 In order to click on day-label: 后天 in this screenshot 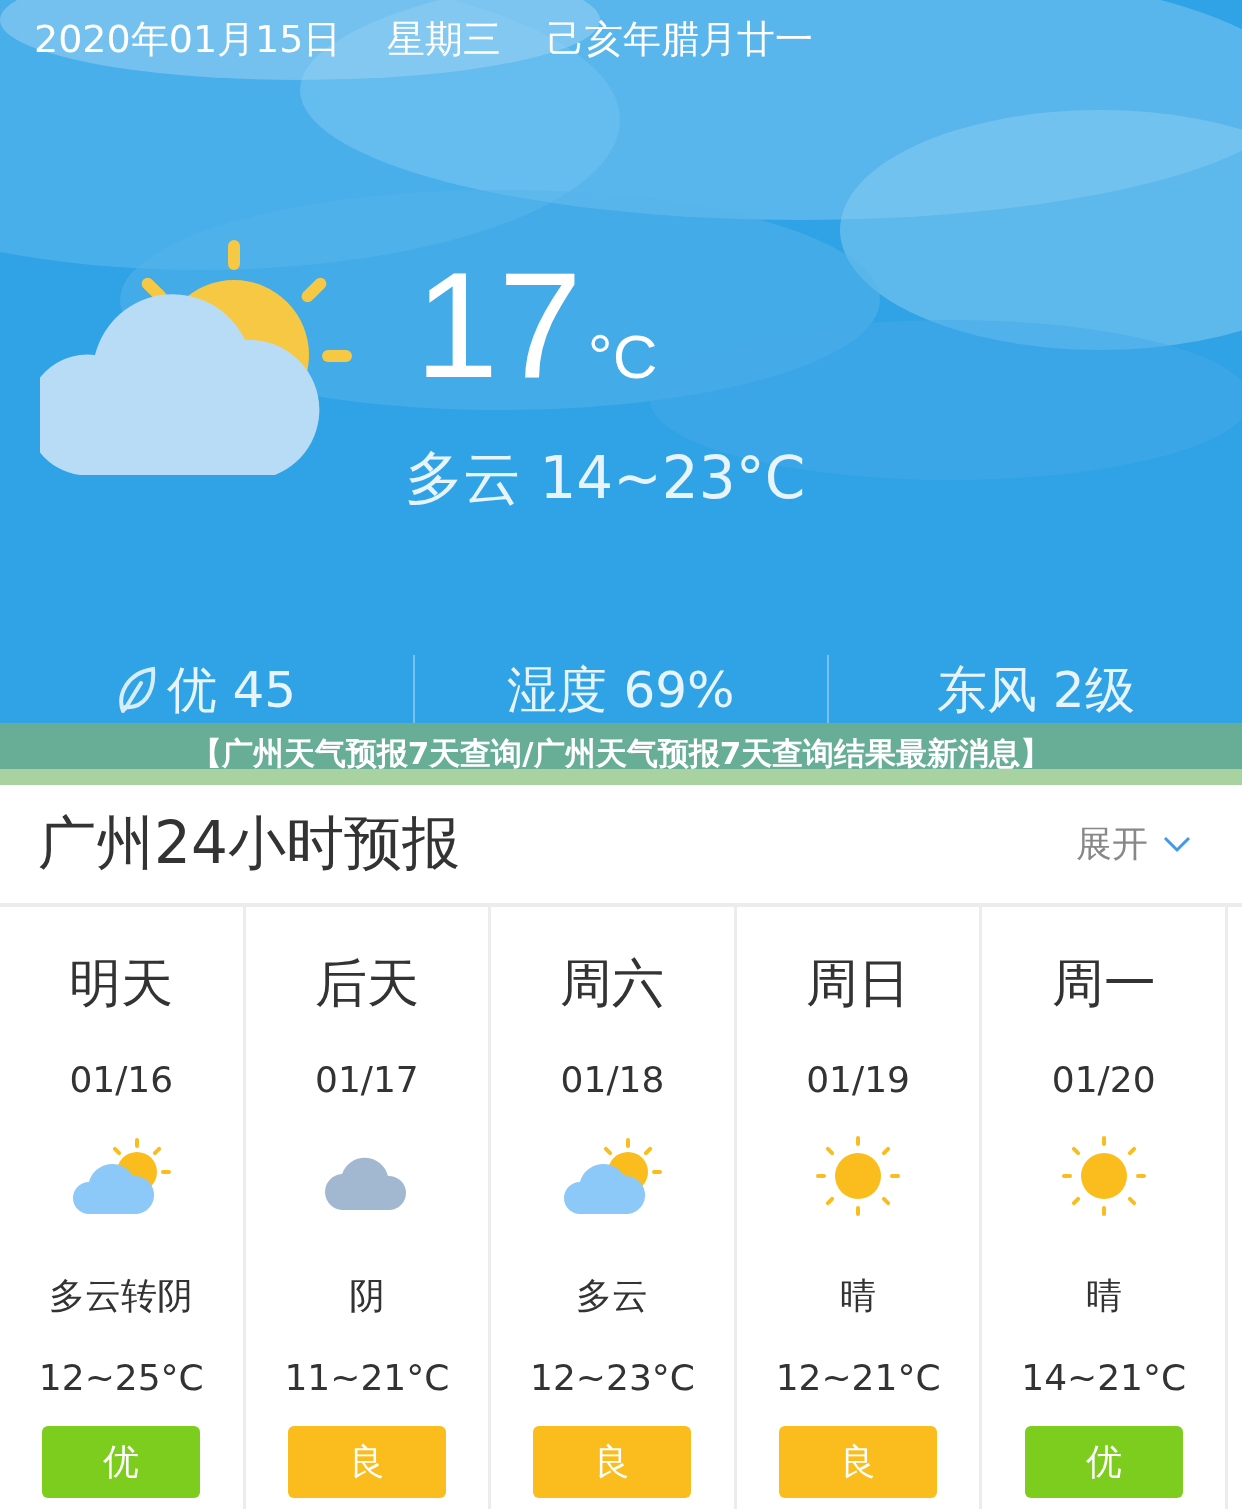, I will do `click(366, 983)`.